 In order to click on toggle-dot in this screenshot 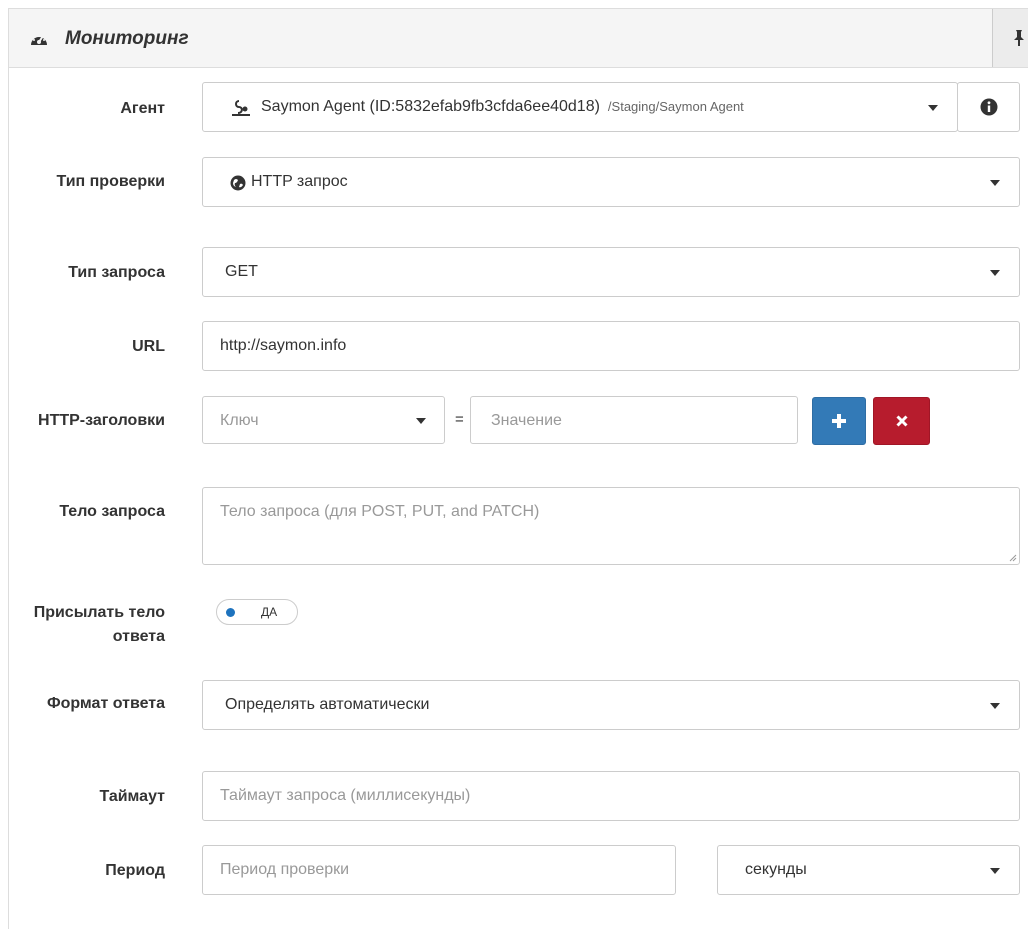, I will do `click(230, 612)`.